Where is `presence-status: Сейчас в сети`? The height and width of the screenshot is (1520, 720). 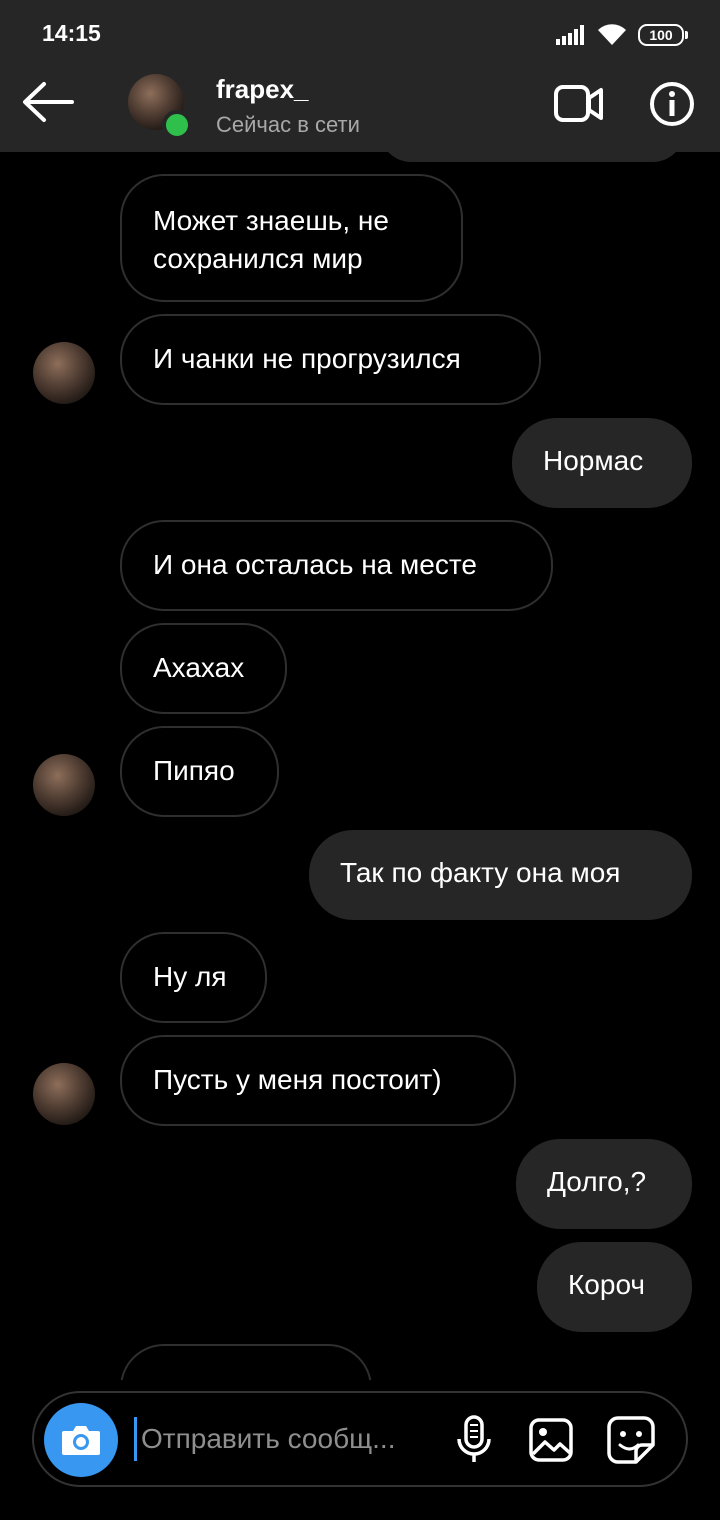
presence-status: Сейчас в сети is located at coordinates (288, 124).